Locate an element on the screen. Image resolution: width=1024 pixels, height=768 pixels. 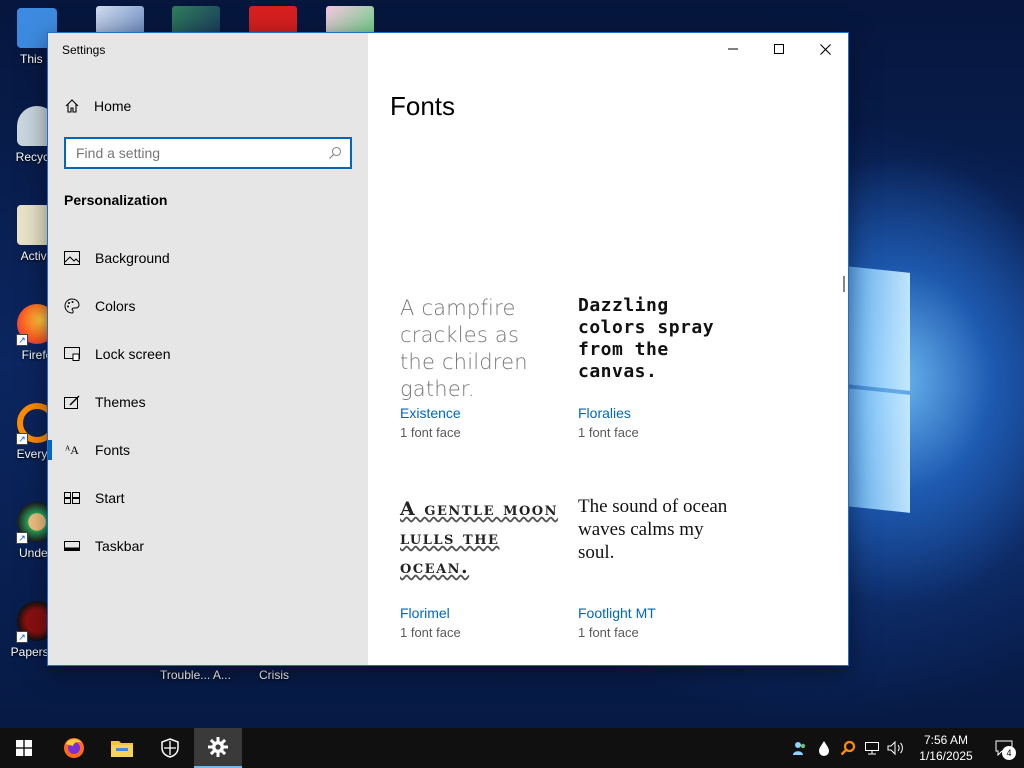
firefox-icon is located at coordinates (74, 748).